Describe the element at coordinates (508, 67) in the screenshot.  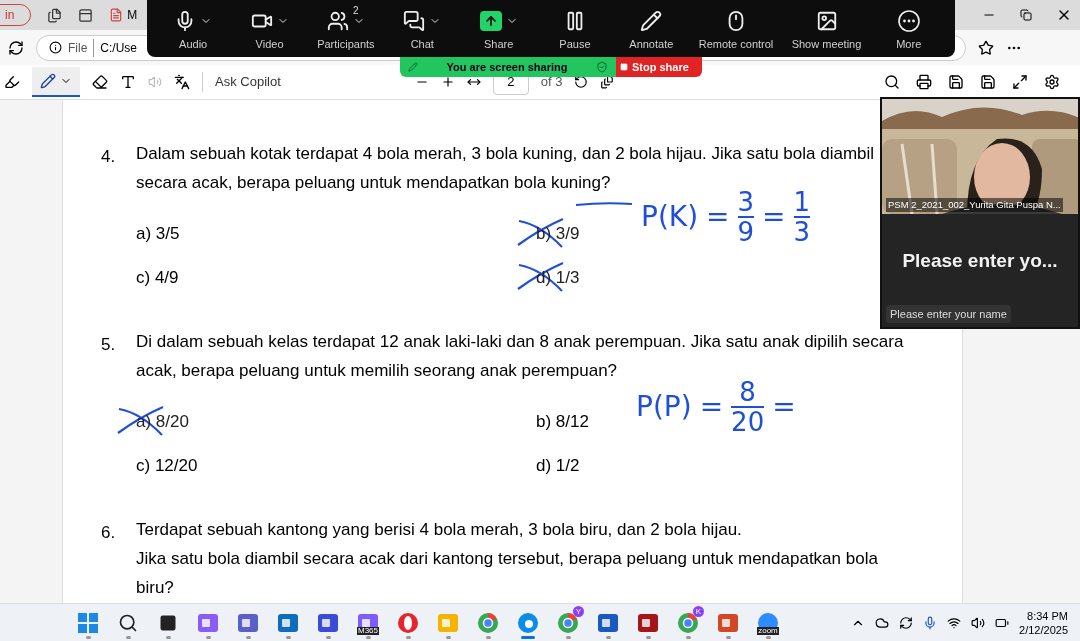
I see `screen-sharing-toast: You are screen sharing` at that location.